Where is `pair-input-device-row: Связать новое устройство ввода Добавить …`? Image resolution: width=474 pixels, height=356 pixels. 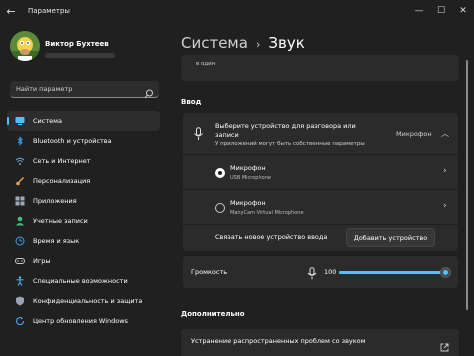 pair-input-device-row: Связать новое устройство ввода Добавить … is located at coordinates (320, 238).